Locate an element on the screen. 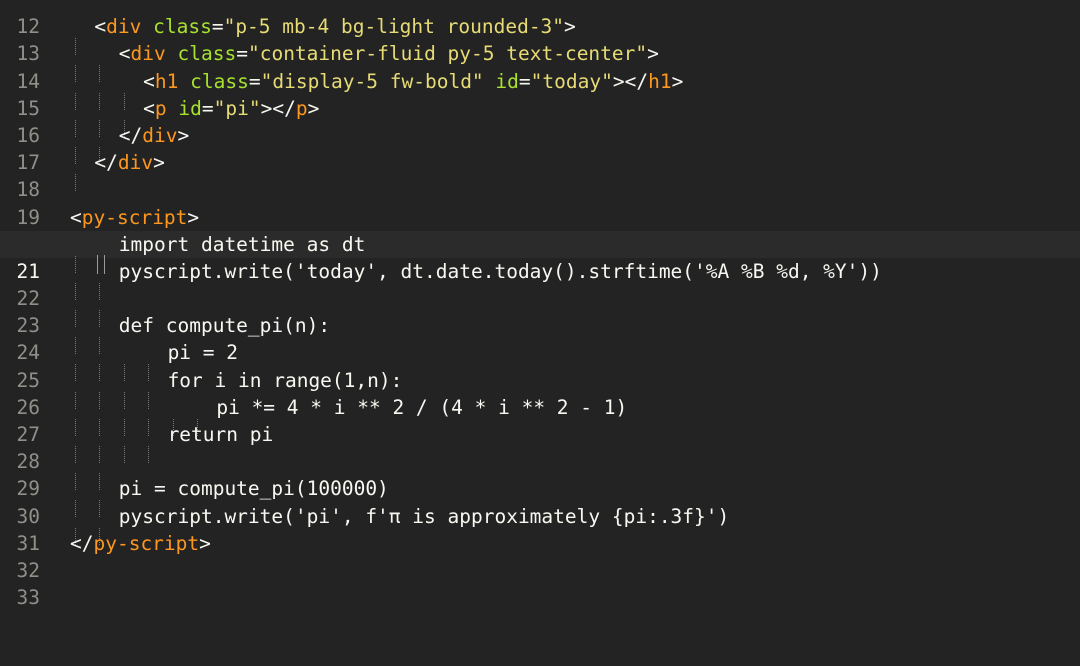  line-code: return pi is located at coordinates (172, 442).